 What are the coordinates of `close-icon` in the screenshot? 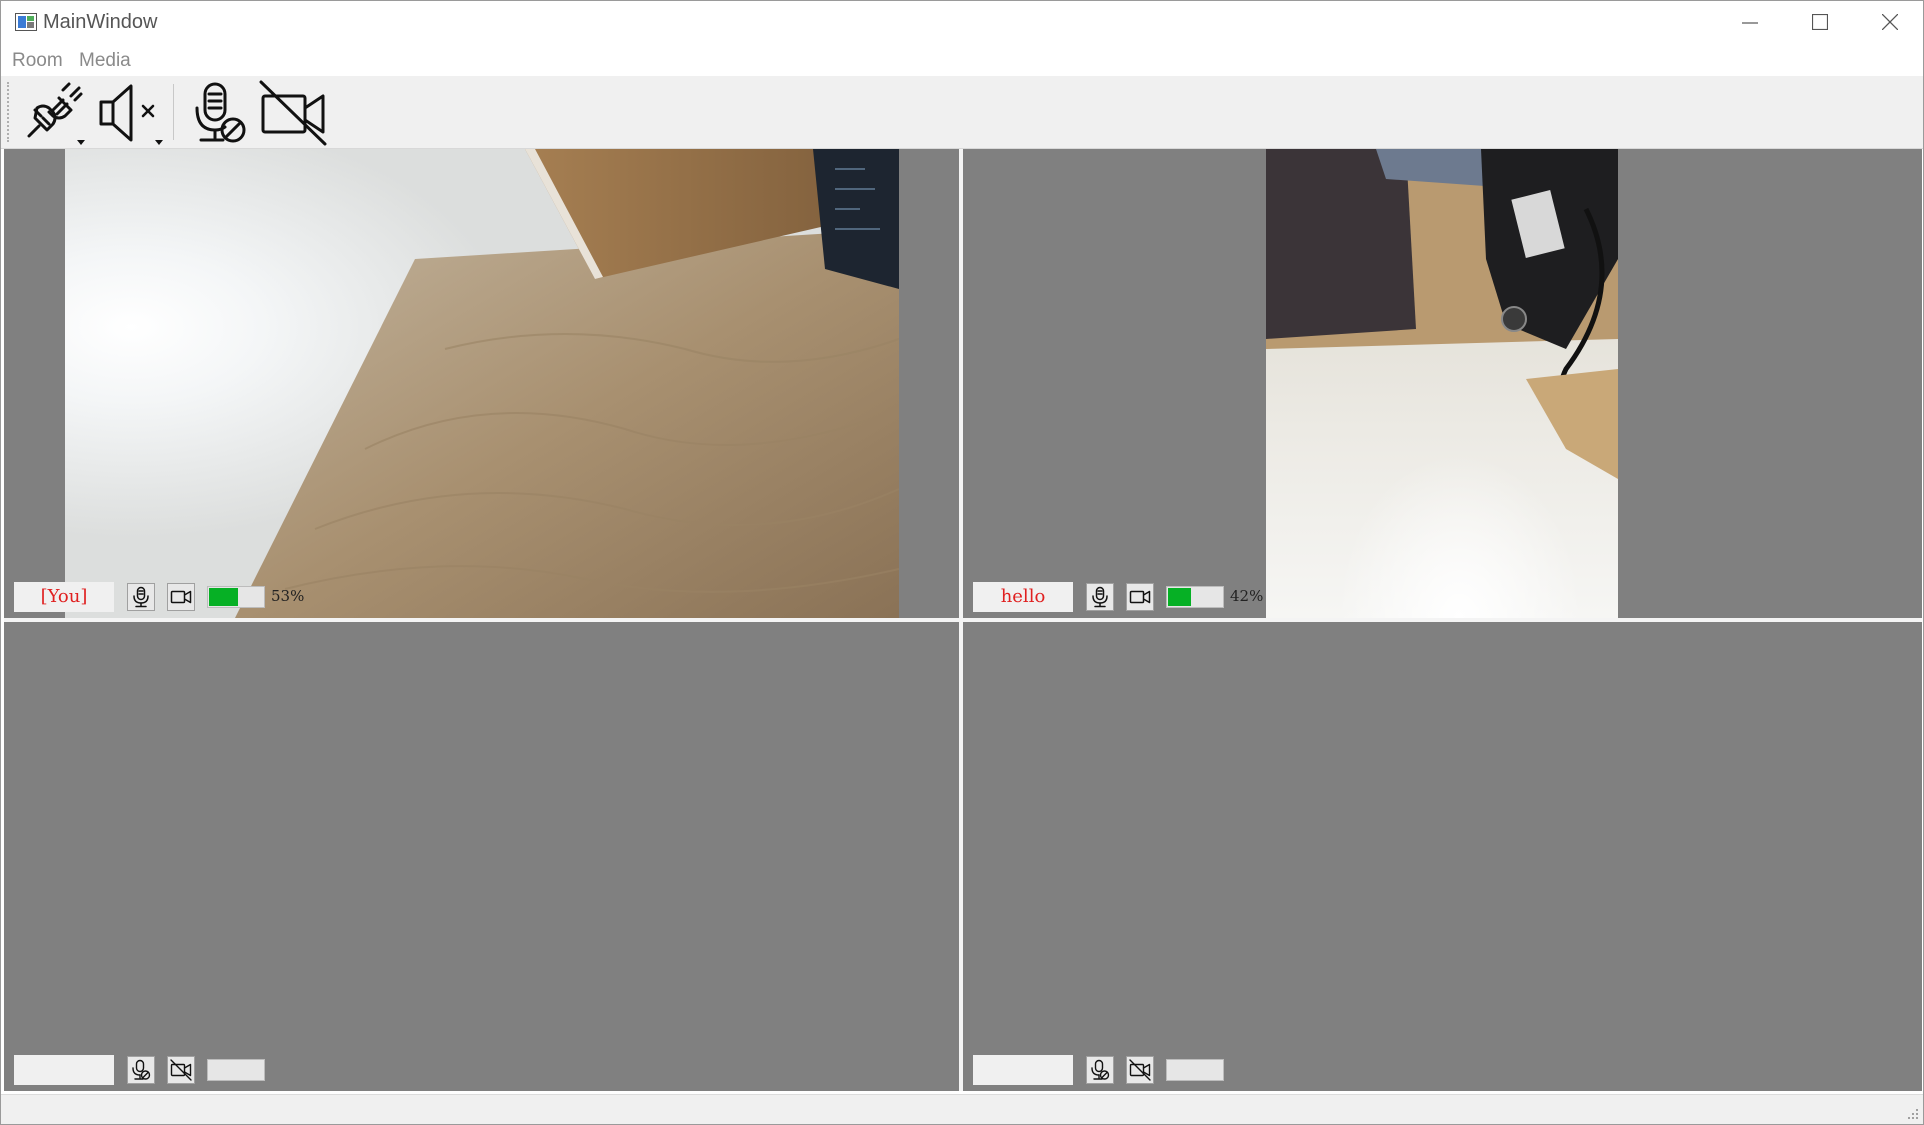 It's located at (1890, 22).